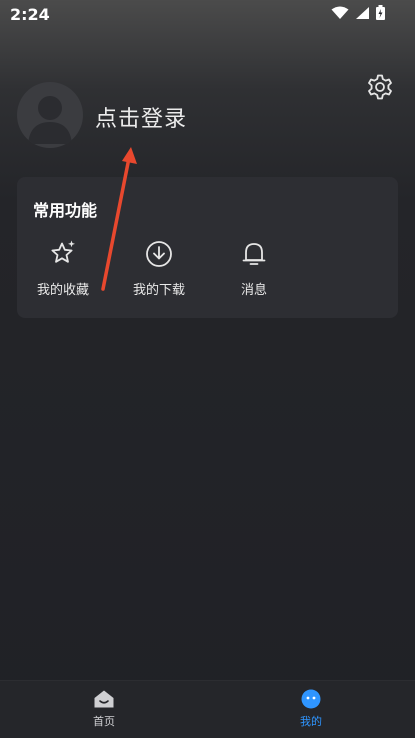 The image size is (415, 738). Describe the element at coordinates (311, 699) in the screenshot. I see `profile-face-icon` at that location.